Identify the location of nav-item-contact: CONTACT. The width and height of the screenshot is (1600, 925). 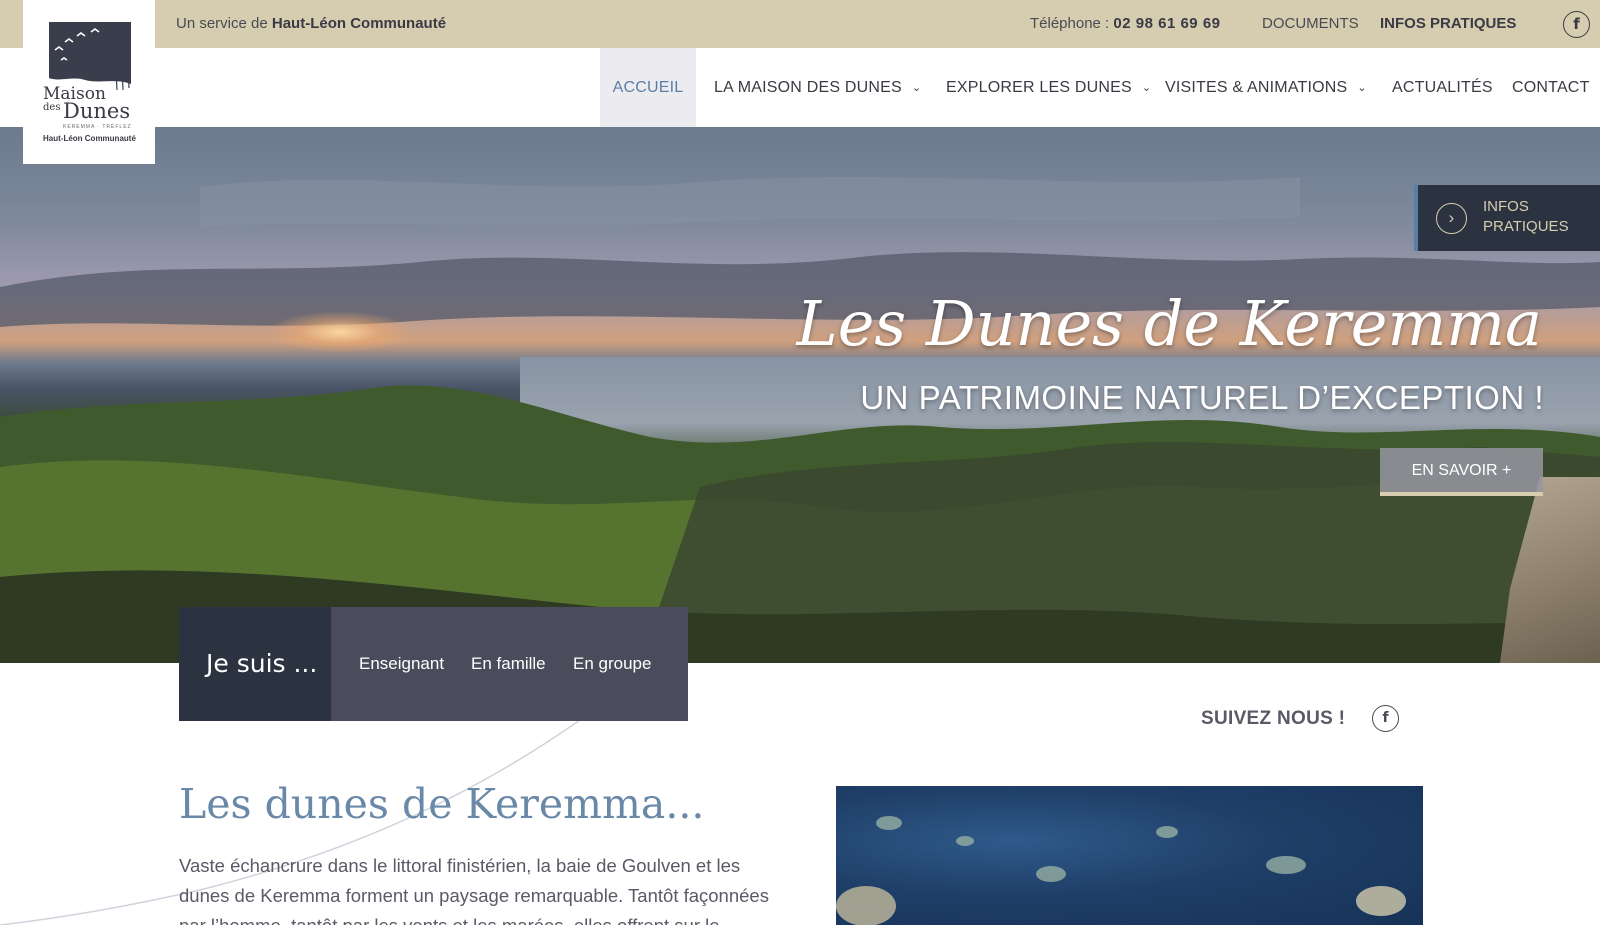
(1551, 87).